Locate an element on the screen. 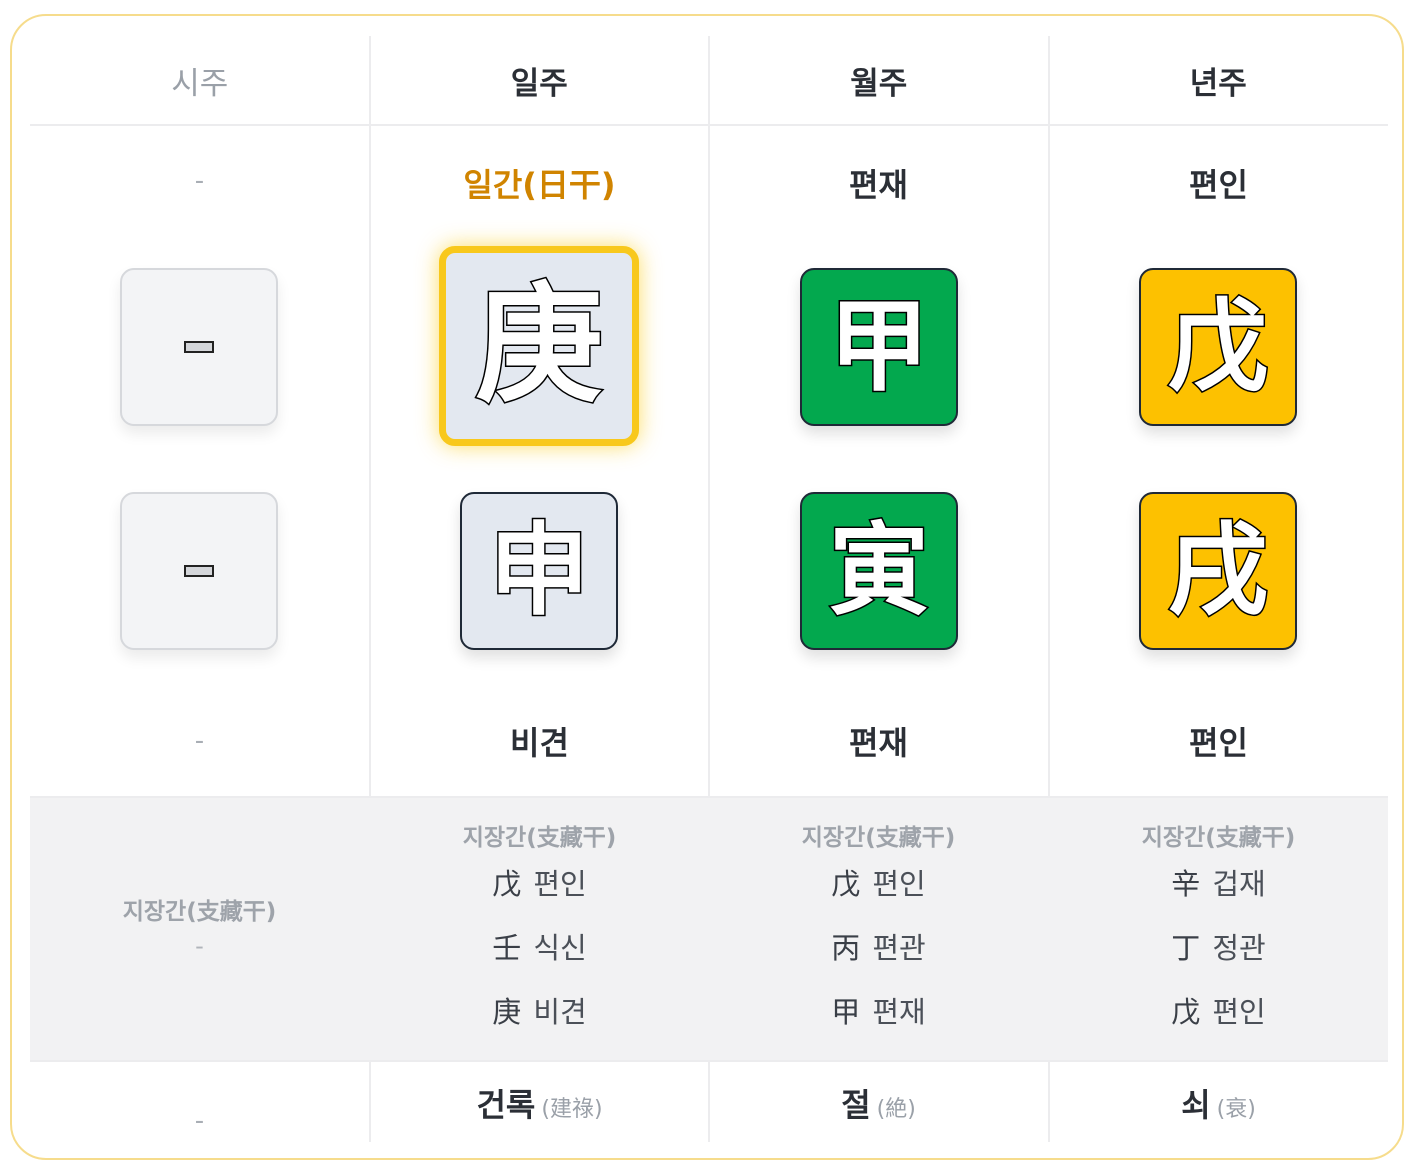 The height and width of the screenshot is (1172, 1420). month-hidden-stems: 지장간(支藏干) 戊 편인 丙 편관 甲 편재 is located at coordinates (878, 929).